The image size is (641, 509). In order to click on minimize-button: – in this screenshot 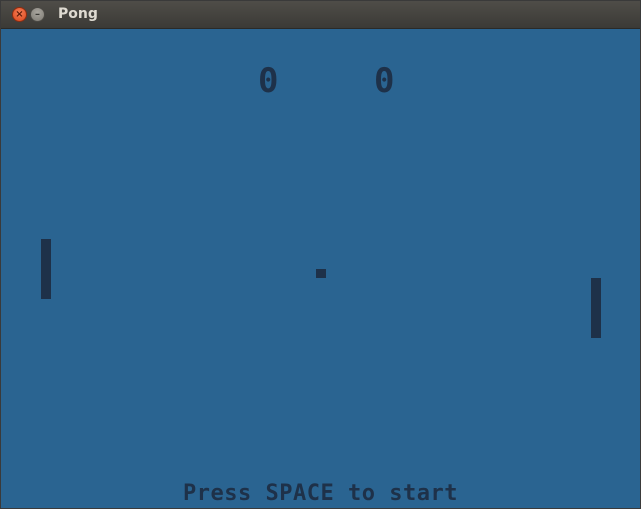, I will do `click(37, 14)`.